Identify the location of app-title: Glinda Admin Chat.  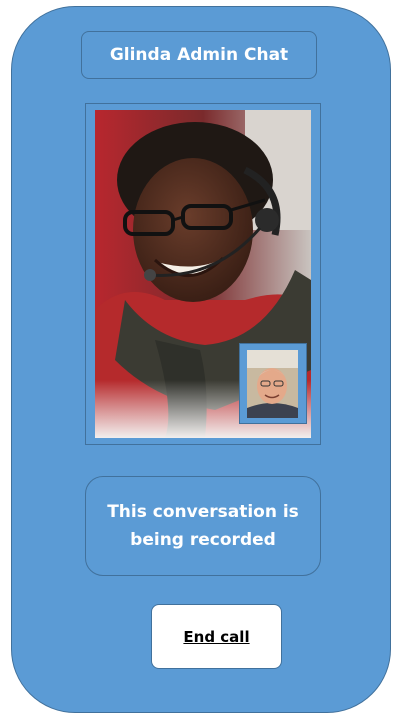
(199, 55).